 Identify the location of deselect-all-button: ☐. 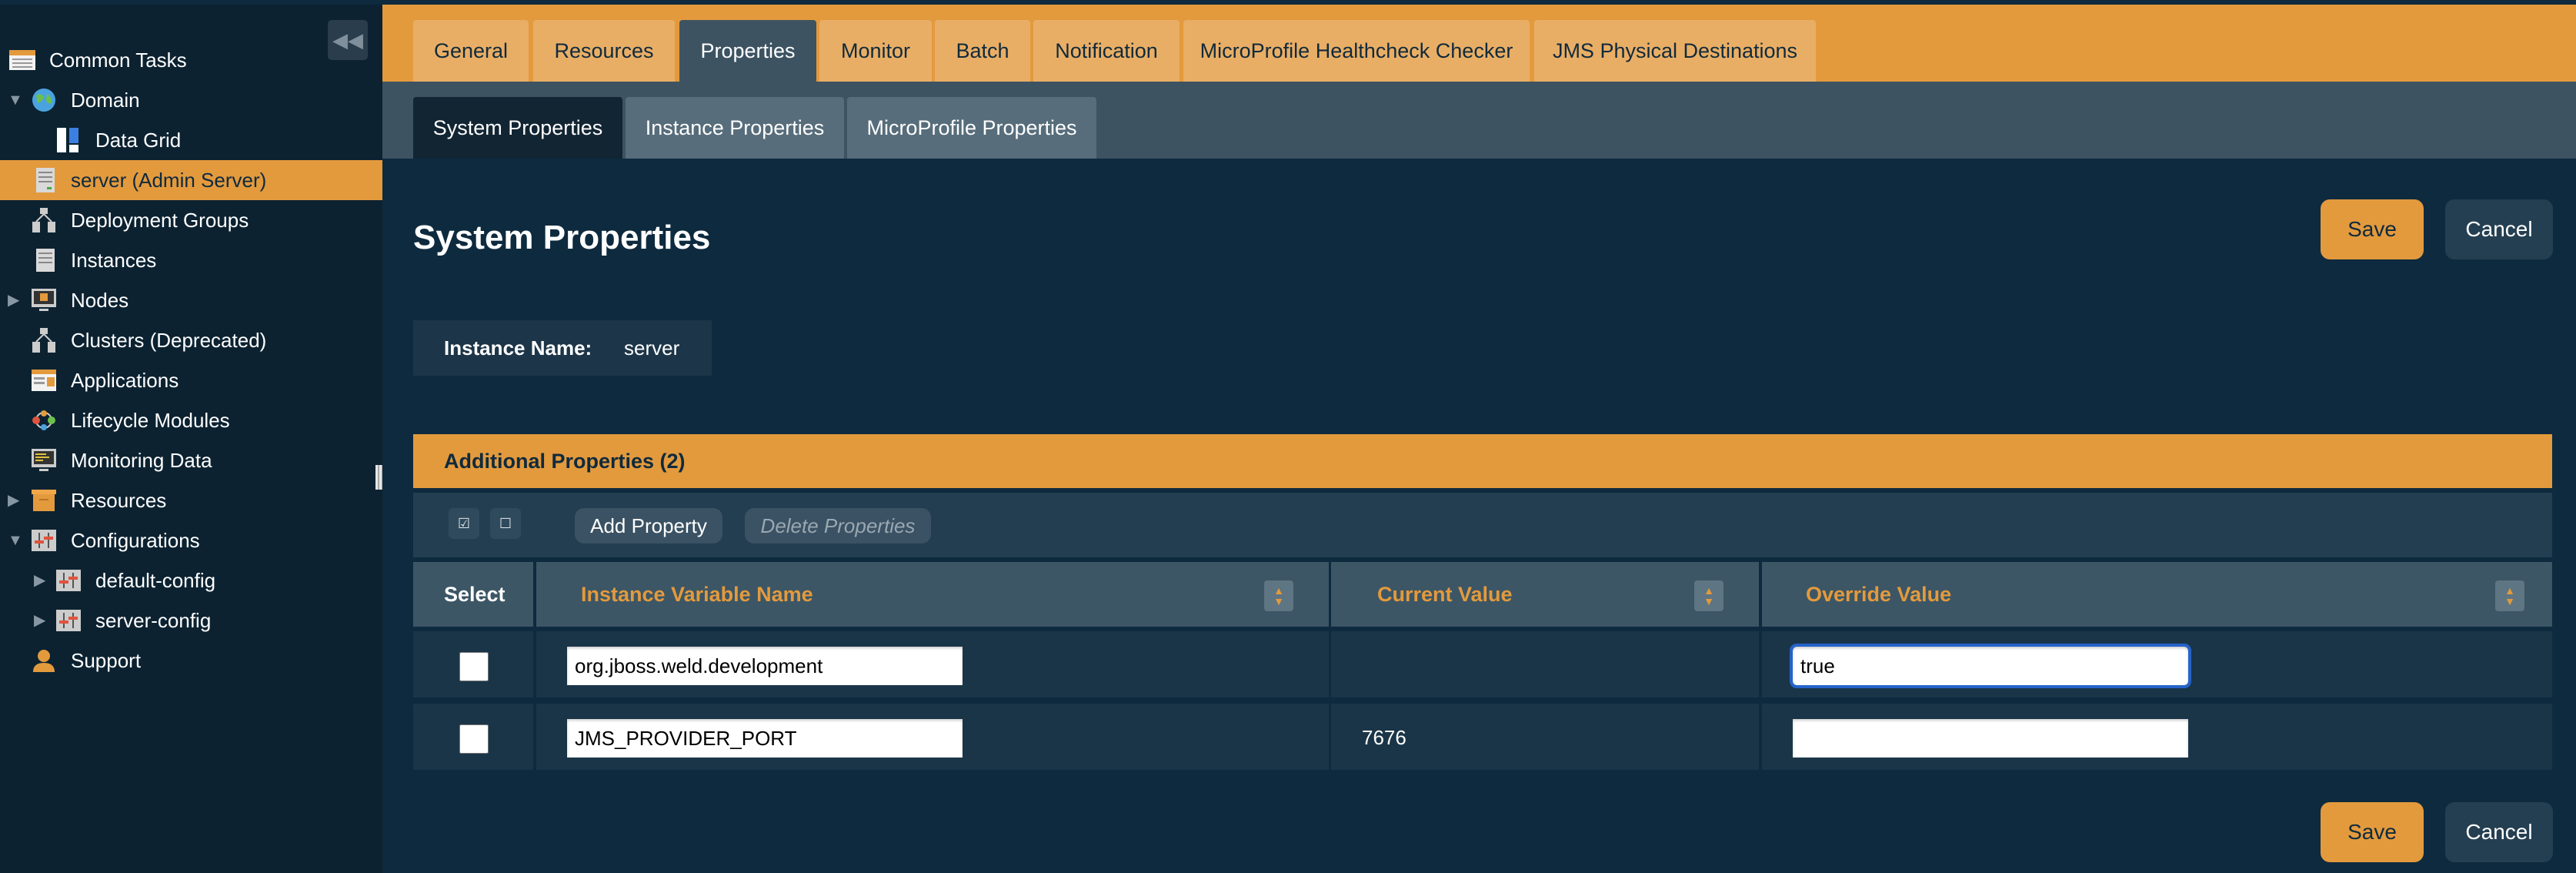
(505, 523).